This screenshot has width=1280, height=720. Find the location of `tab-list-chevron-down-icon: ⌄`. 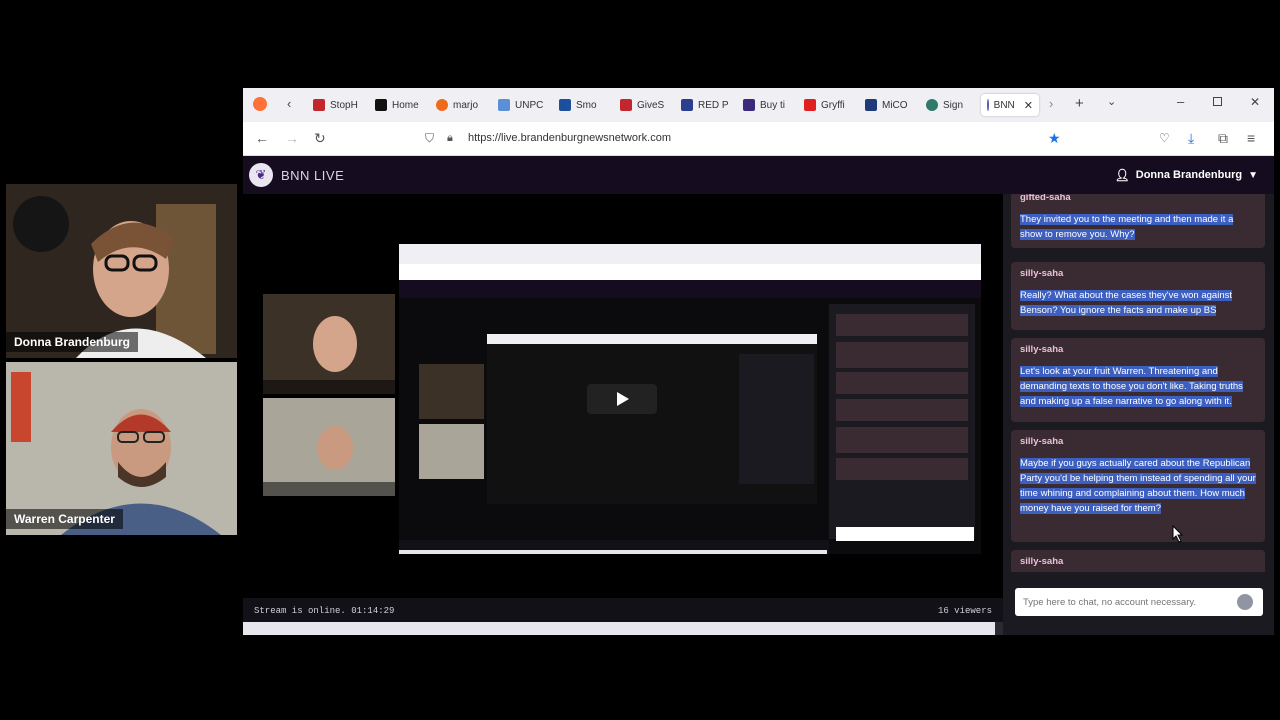

tab-list-chevron-down-icon: ⌄ is located at coordinates (1111, 101).